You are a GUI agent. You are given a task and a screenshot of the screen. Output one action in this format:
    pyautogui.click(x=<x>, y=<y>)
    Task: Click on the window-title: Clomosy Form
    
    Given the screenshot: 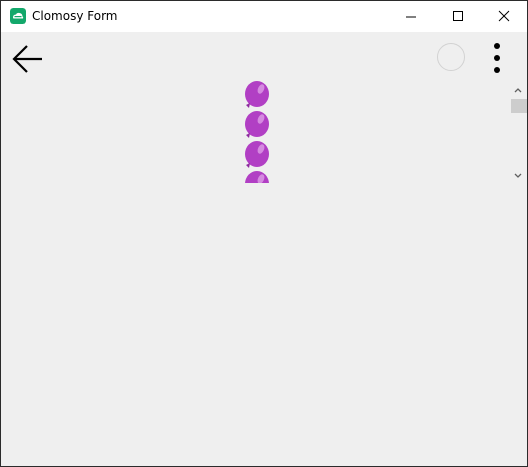 What is the action you would take?
    pyautogui.click(x=75, y=16)
    